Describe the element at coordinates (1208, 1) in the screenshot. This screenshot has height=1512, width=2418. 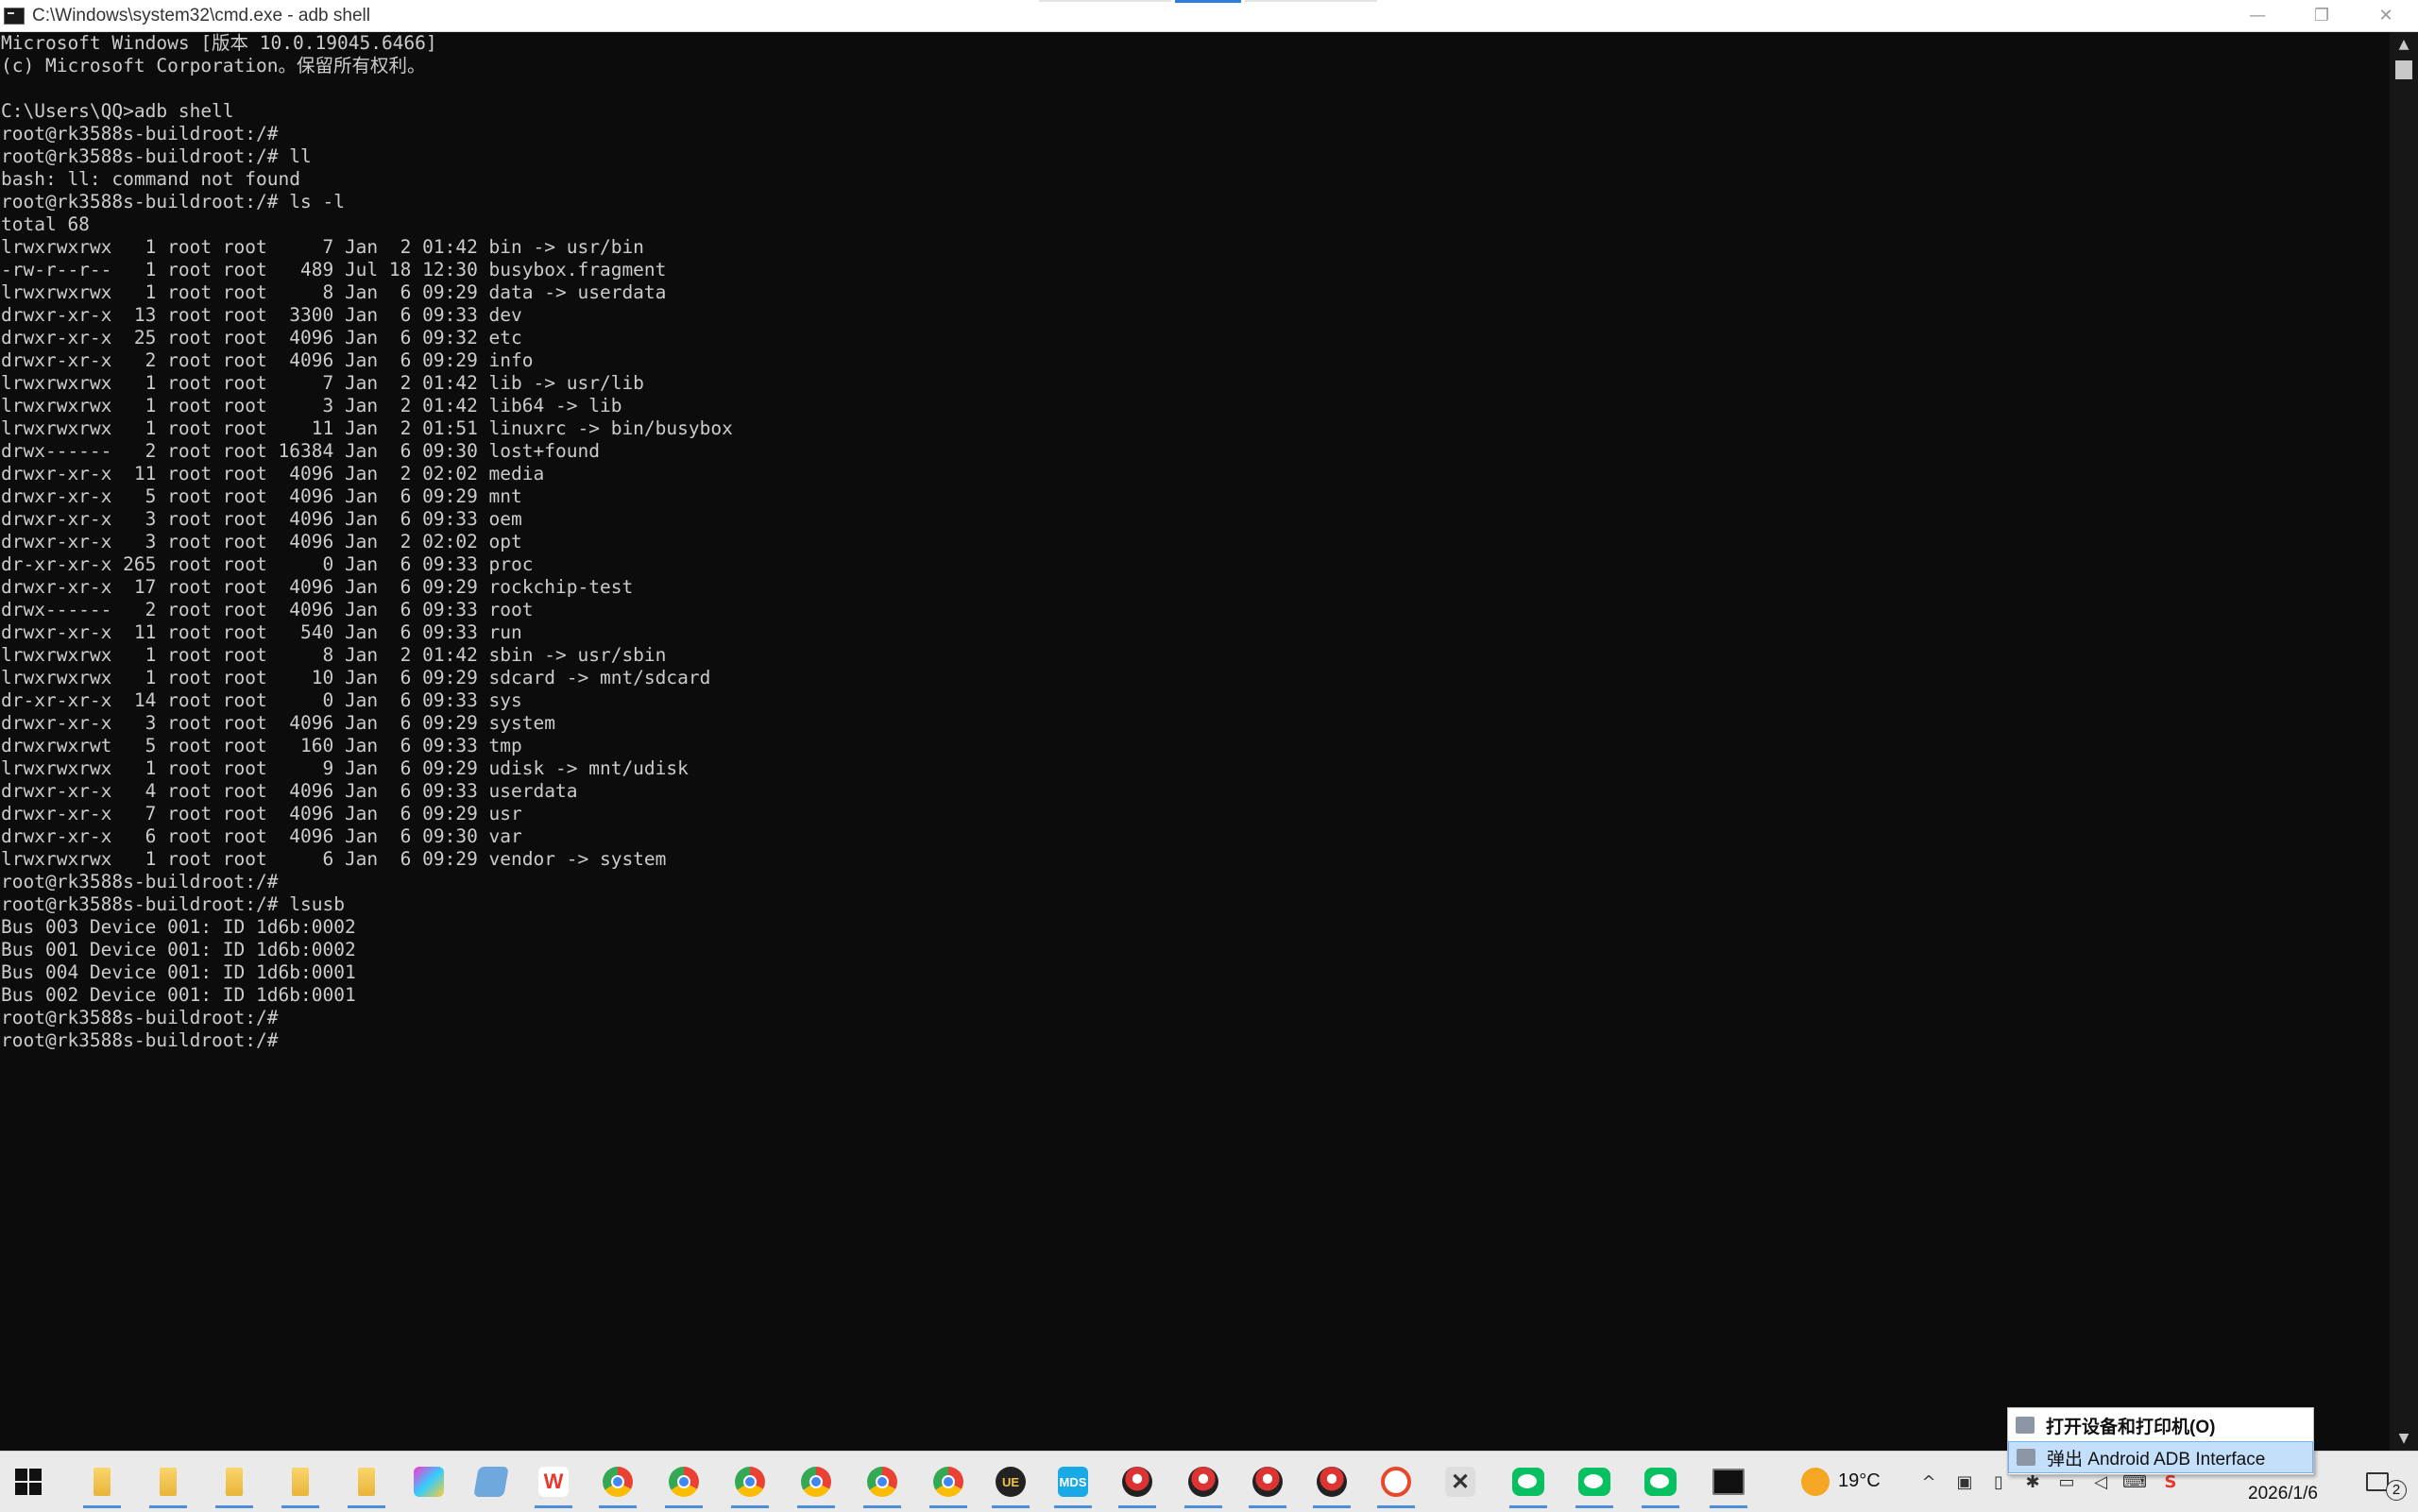
I see `title-accent` at that location.